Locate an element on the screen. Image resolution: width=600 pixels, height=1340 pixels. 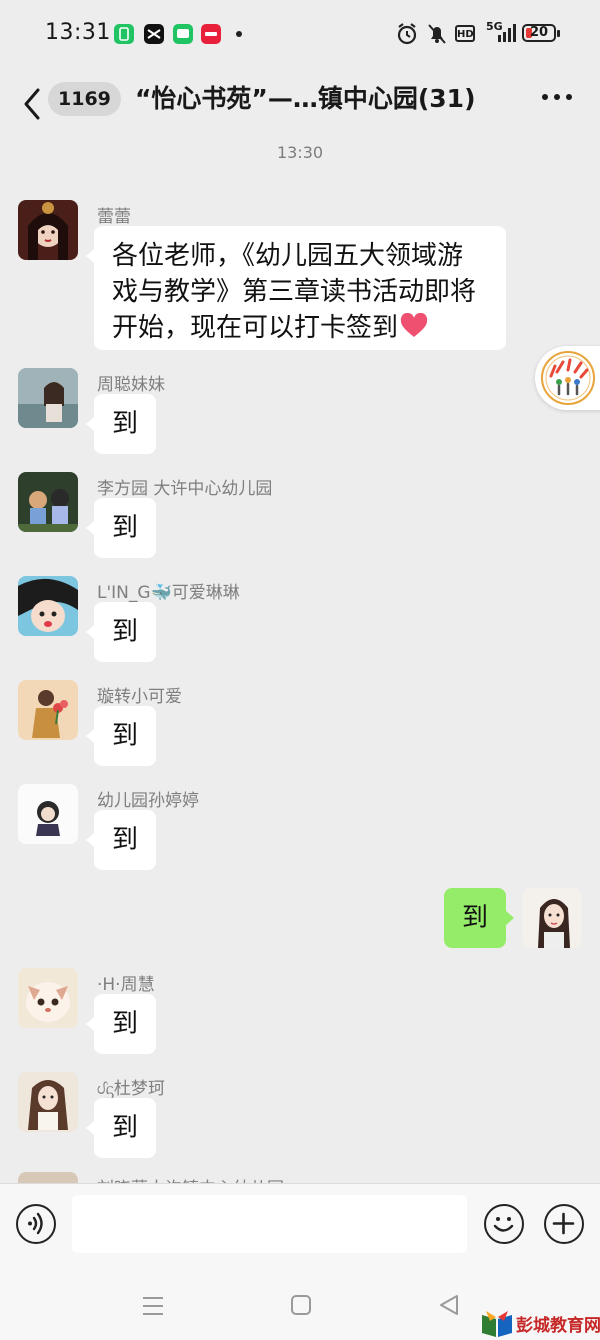
chat-title: “怡心书苑”—…镇中心园(31) is located at coordinates (305, 99).